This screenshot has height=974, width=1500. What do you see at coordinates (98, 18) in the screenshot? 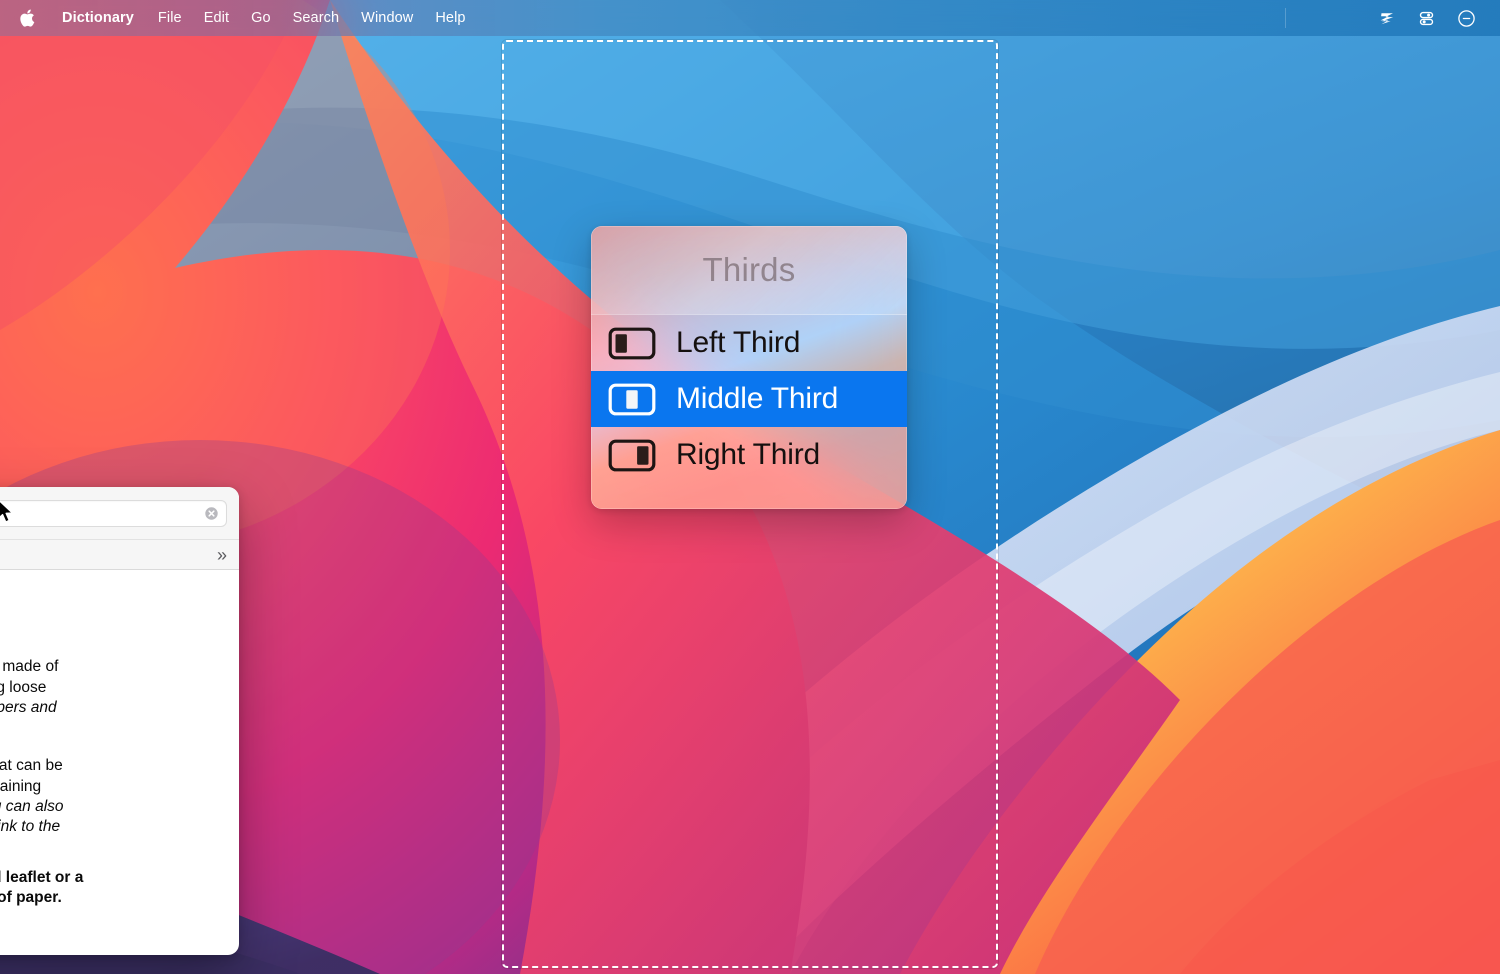
I see `menu-app-name: Dictionary` at bounding box center [98, 18].